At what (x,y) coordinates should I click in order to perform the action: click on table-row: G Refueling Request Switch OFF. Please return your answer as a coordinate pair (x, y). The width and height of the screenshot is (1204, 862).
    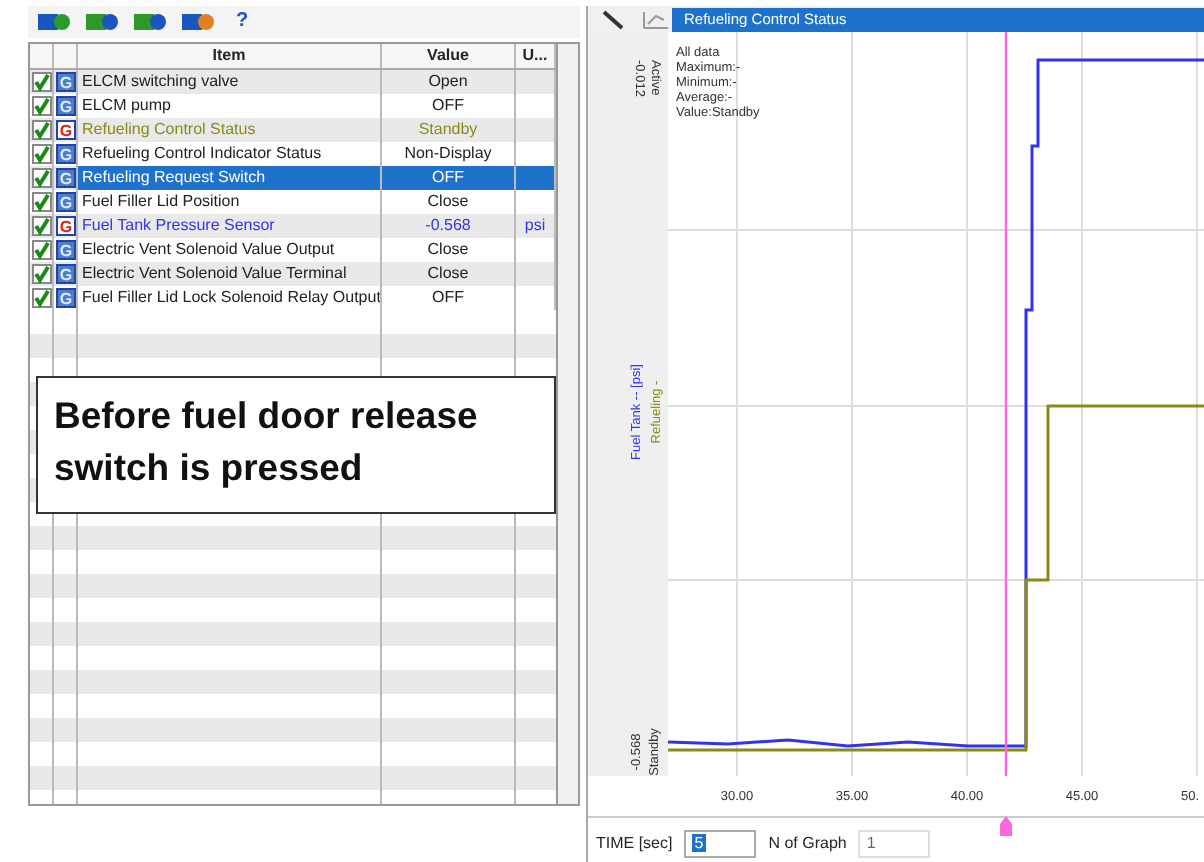
    Looking at the image, I should click on (293, 178).